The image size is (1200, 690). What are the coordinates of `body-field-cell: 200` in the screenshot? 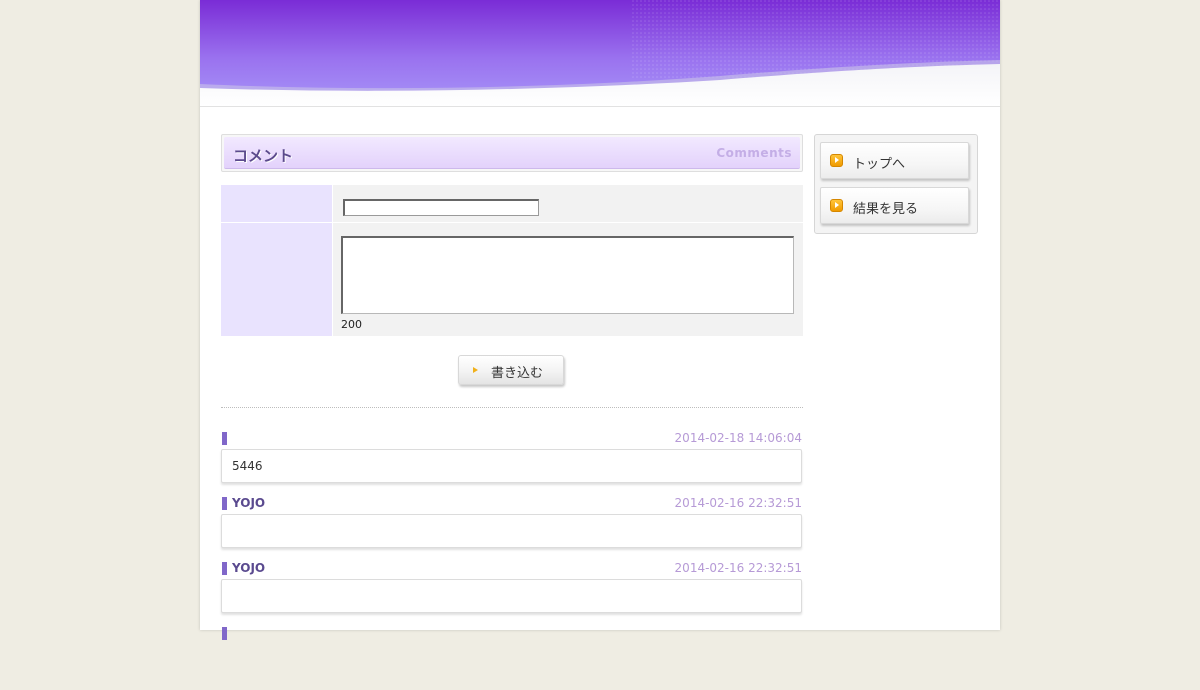 It's located at (567, 279).